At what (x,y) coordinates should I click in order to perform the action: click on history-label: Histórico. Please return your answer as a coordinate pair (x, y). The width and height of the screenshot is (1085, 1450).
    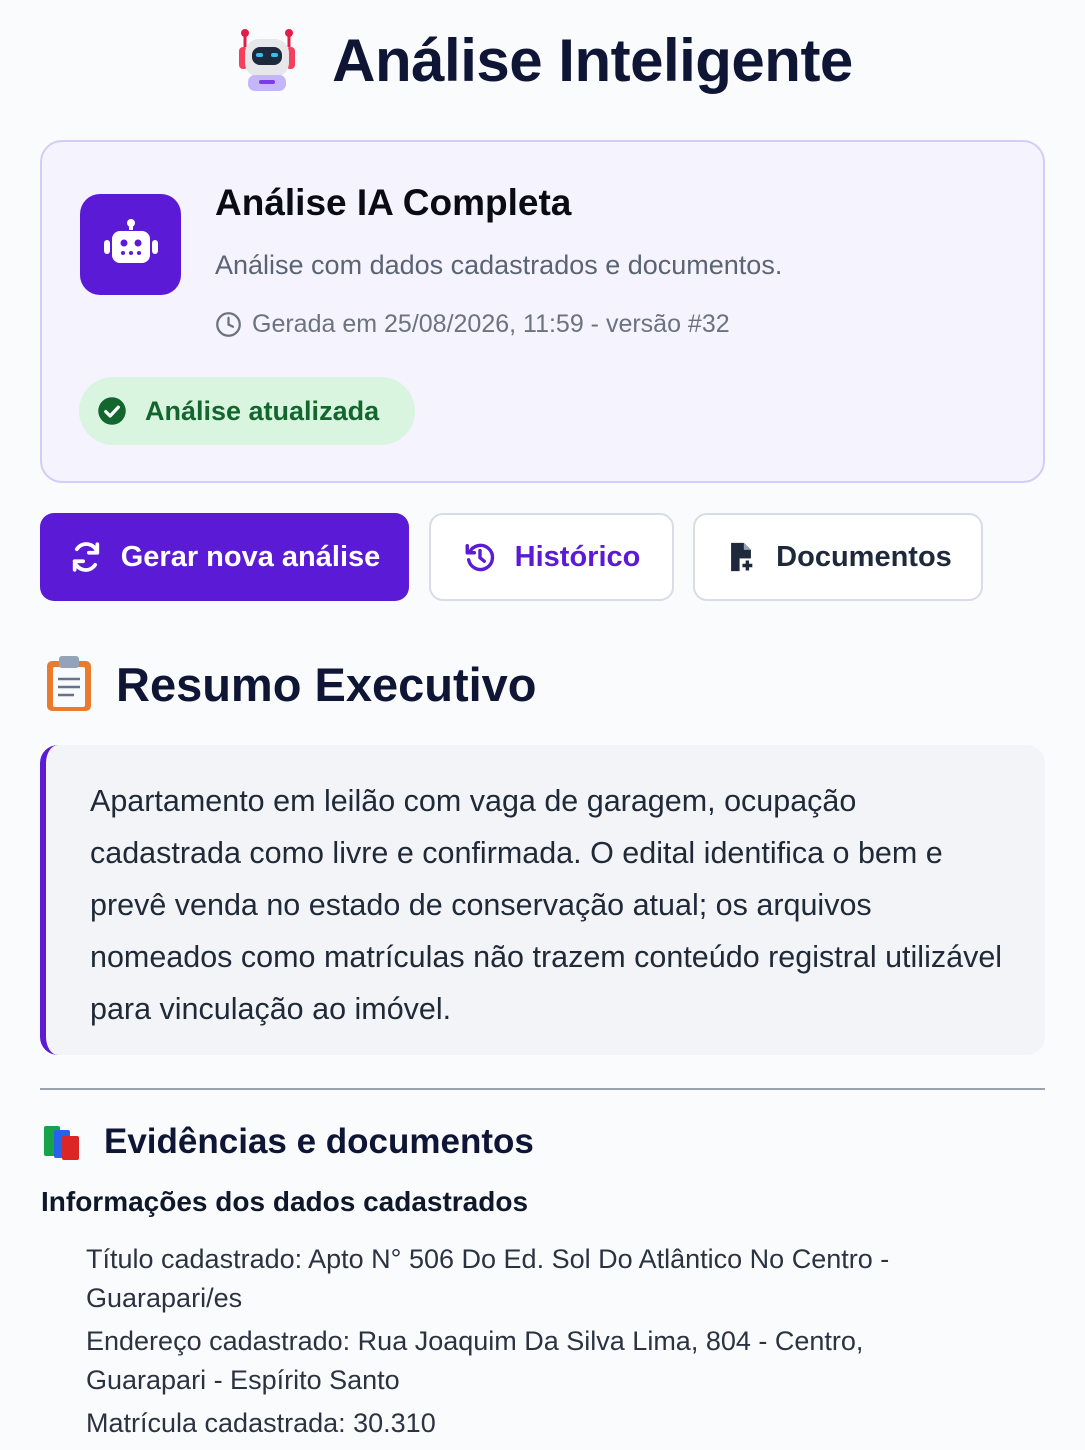
    Looking at the image, I should click on (577, 556).